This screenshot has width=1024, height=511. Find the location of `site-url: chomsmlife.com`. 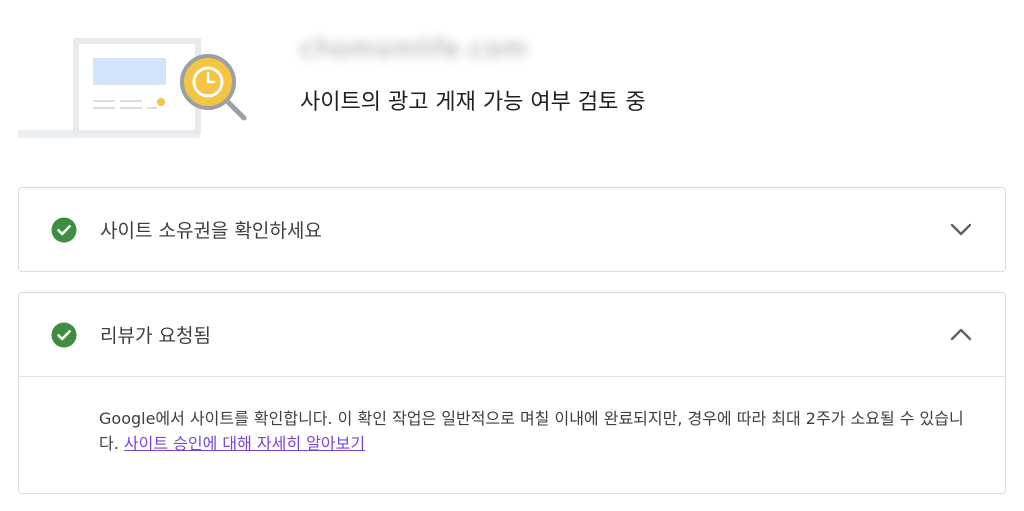

site-url: chomsmlife.com is located at coordinates (414, 49).